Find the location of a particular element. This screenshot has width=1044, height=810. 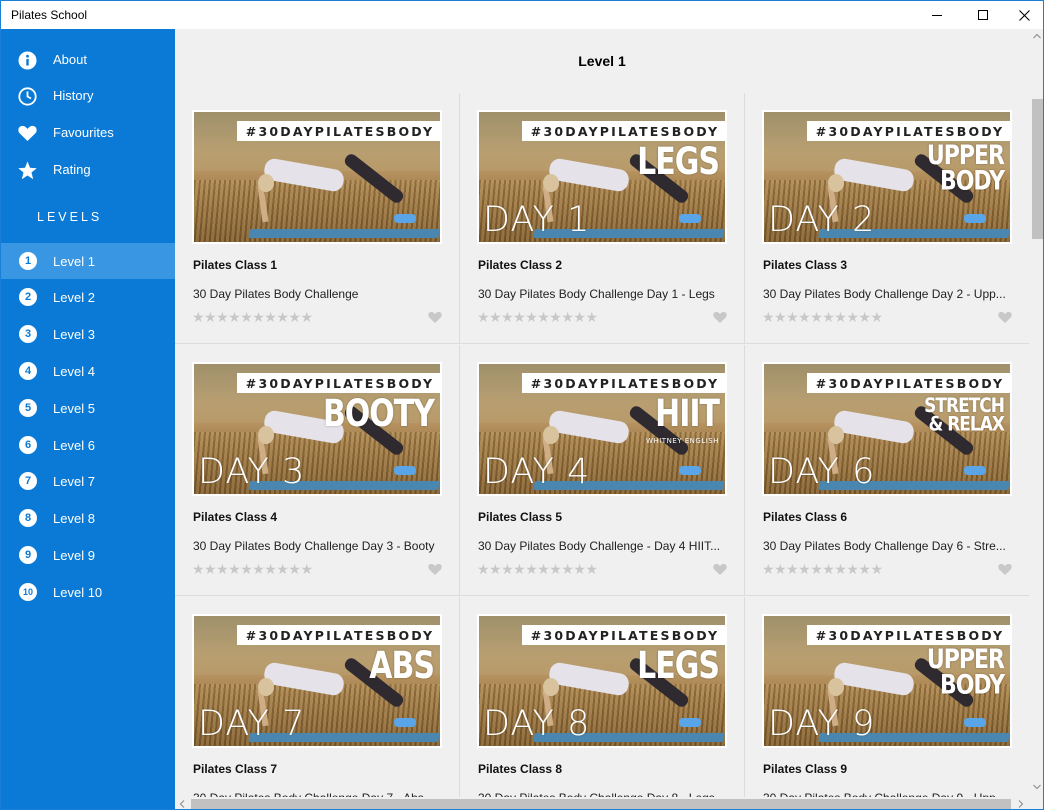

levels-heading: LEVELS is located at coordinates (70, 217).